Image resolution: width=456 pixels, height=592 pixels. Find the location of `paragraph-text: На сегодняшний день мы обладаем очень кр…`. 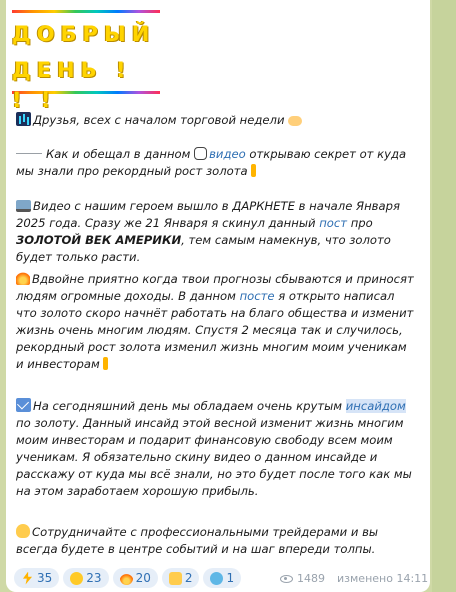

paragraph-text: На сегодняшний день мы обладаем очень кр… is located at coordinates (188, 406).